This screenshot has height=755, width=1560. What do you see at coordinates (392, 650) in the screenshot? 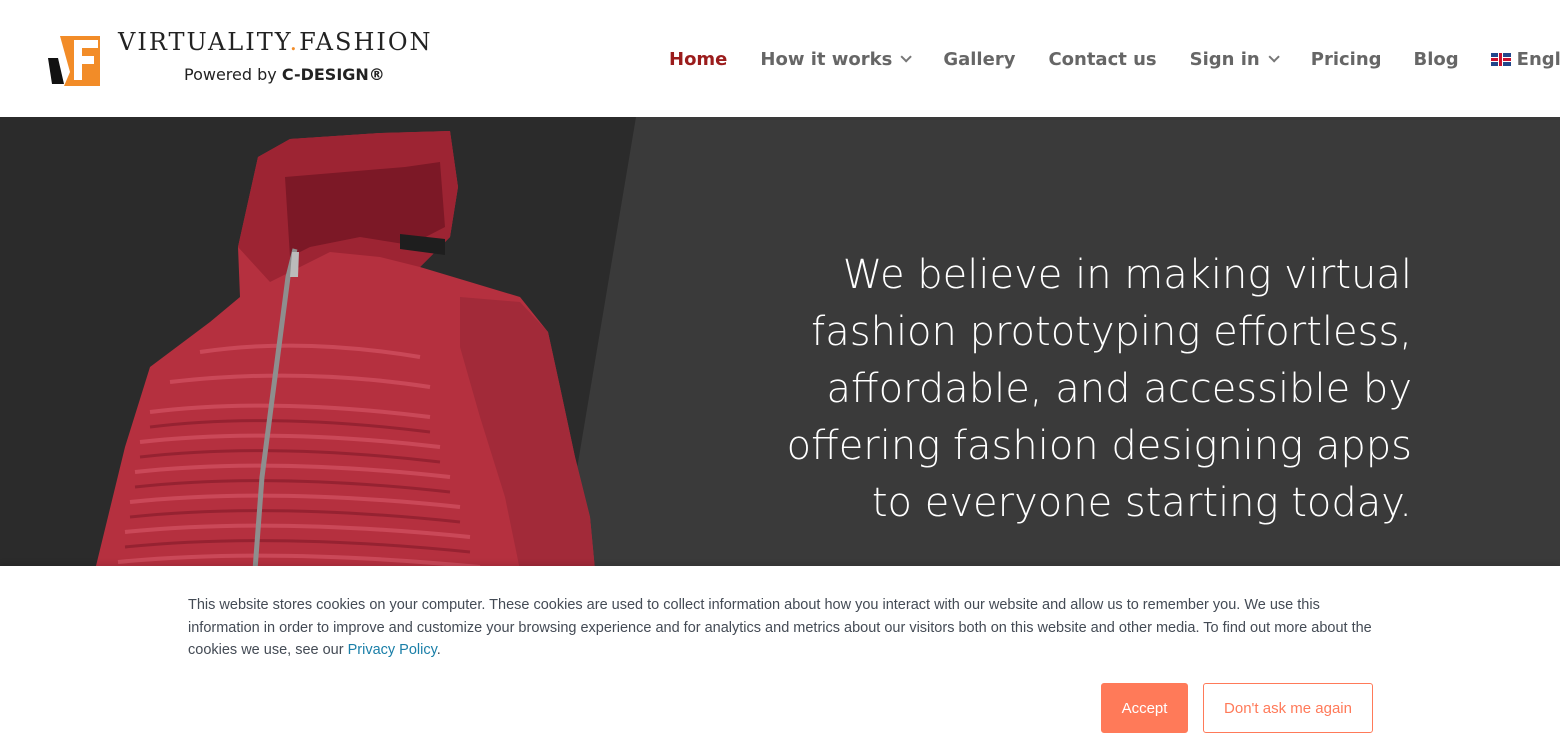
I see `privacy-policy-link: Privacy Policy` at bounding box center [392, 650].